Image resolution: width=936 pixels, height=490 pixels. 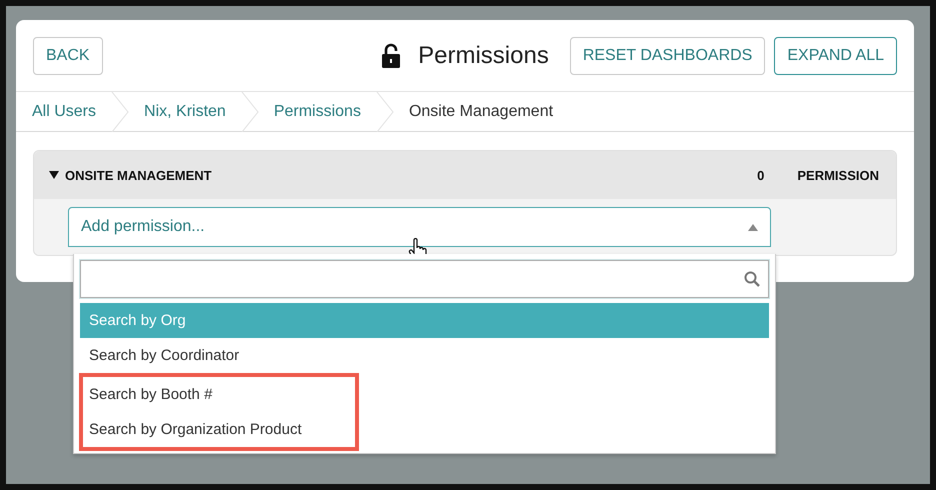 I want to click on breadcrumb-link: Onsite Management, so click(x=488, y=111).